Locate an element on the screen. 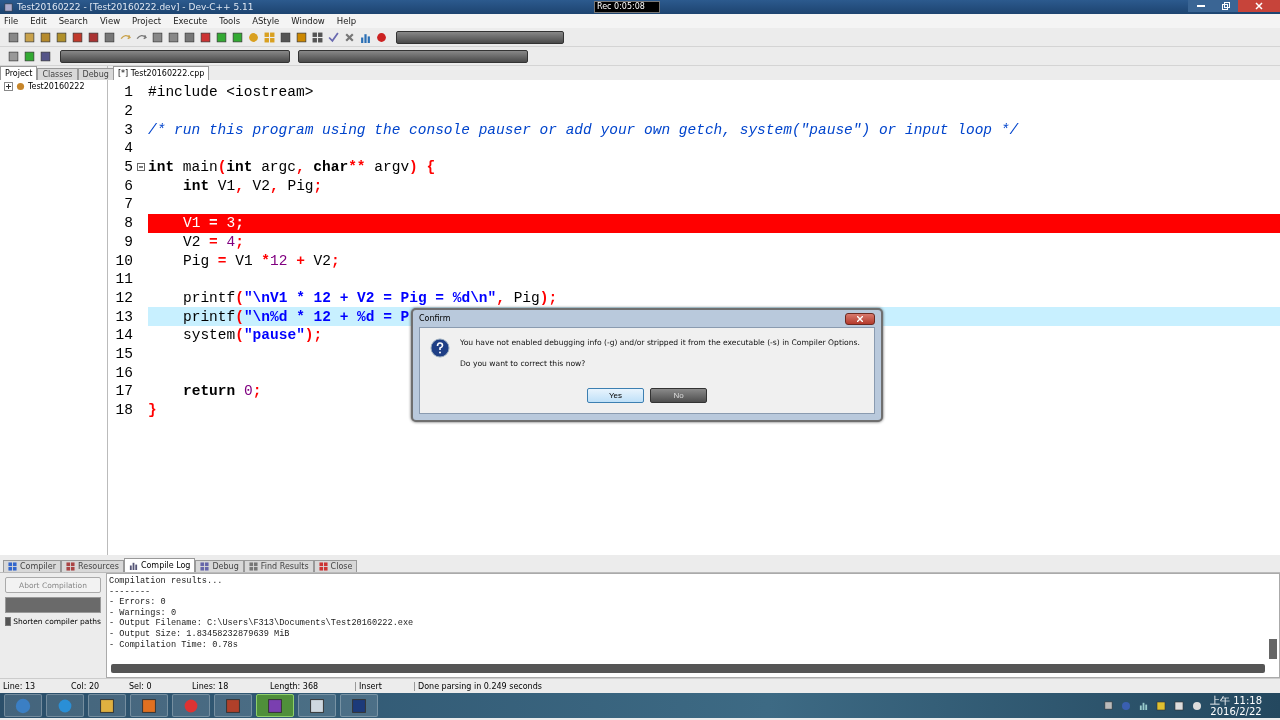 The height and width of the screenshot is (720, 1280). panel-tab: Classes is located at coordinates (57, 74).